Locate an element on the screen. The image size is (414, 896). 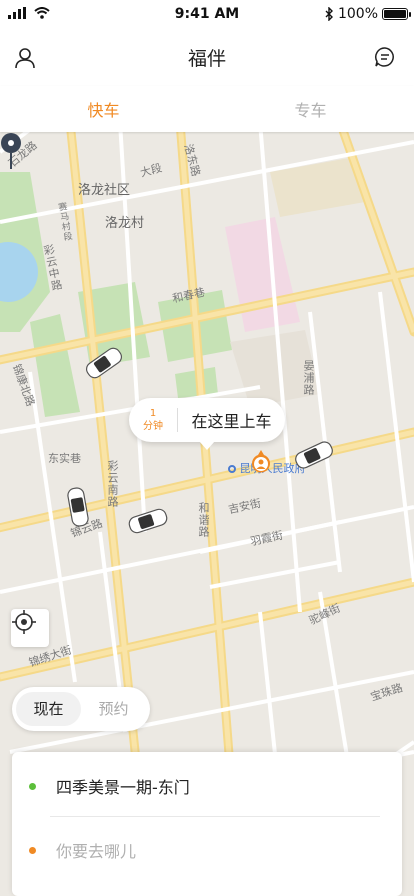
pickup-bubble: 1 分钟 在这里上车 is located at coordinates (207, 424).